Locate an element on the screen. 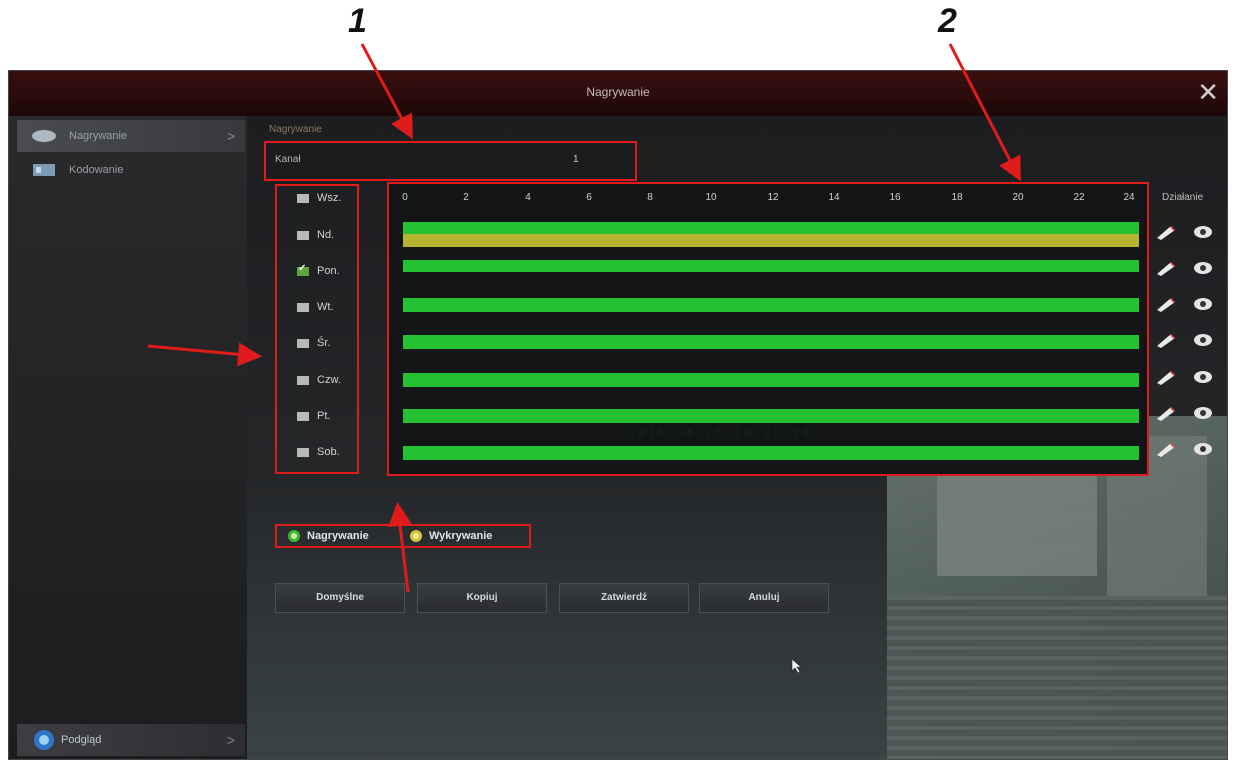  sidebar-item-preview: Podgląd > is located at coordinates (131, 740).